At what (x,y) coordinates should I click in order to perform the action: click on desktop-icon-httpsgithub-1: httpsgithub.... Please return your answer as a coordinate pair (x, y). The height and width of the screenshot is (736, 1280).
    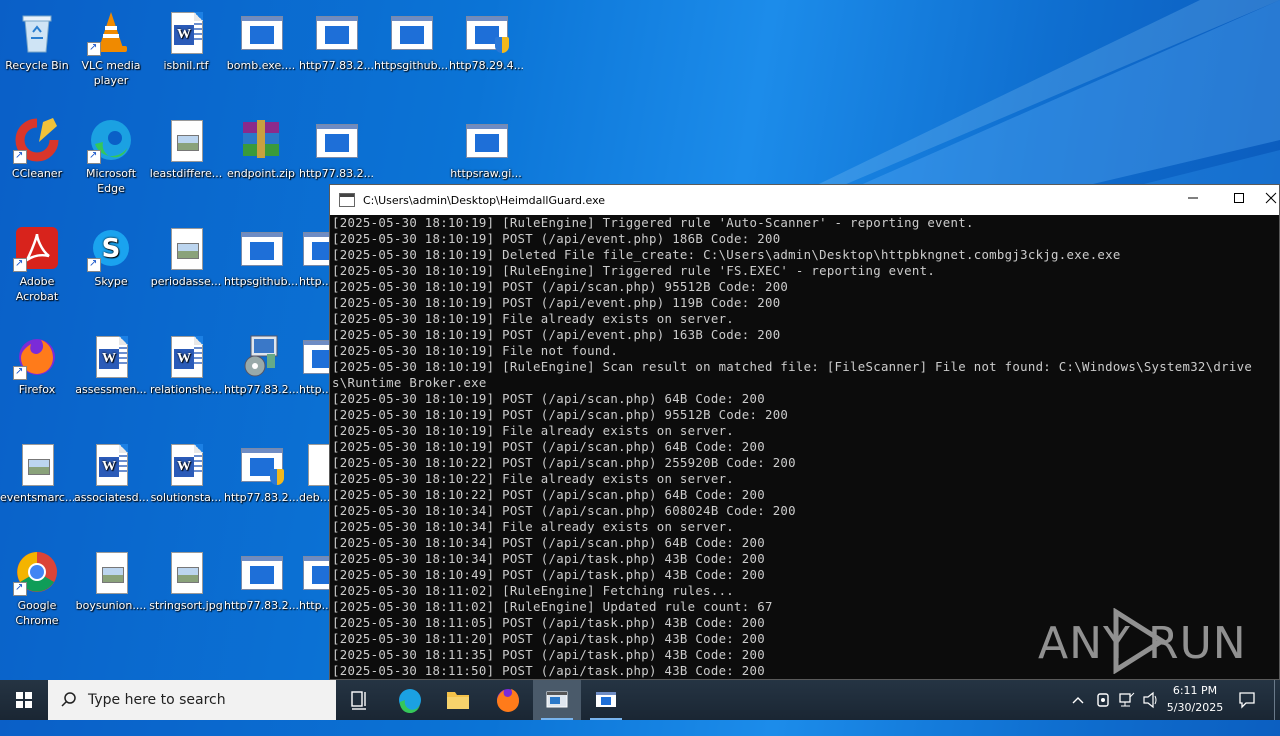
    Looking at the image, I should click on (411, 40).